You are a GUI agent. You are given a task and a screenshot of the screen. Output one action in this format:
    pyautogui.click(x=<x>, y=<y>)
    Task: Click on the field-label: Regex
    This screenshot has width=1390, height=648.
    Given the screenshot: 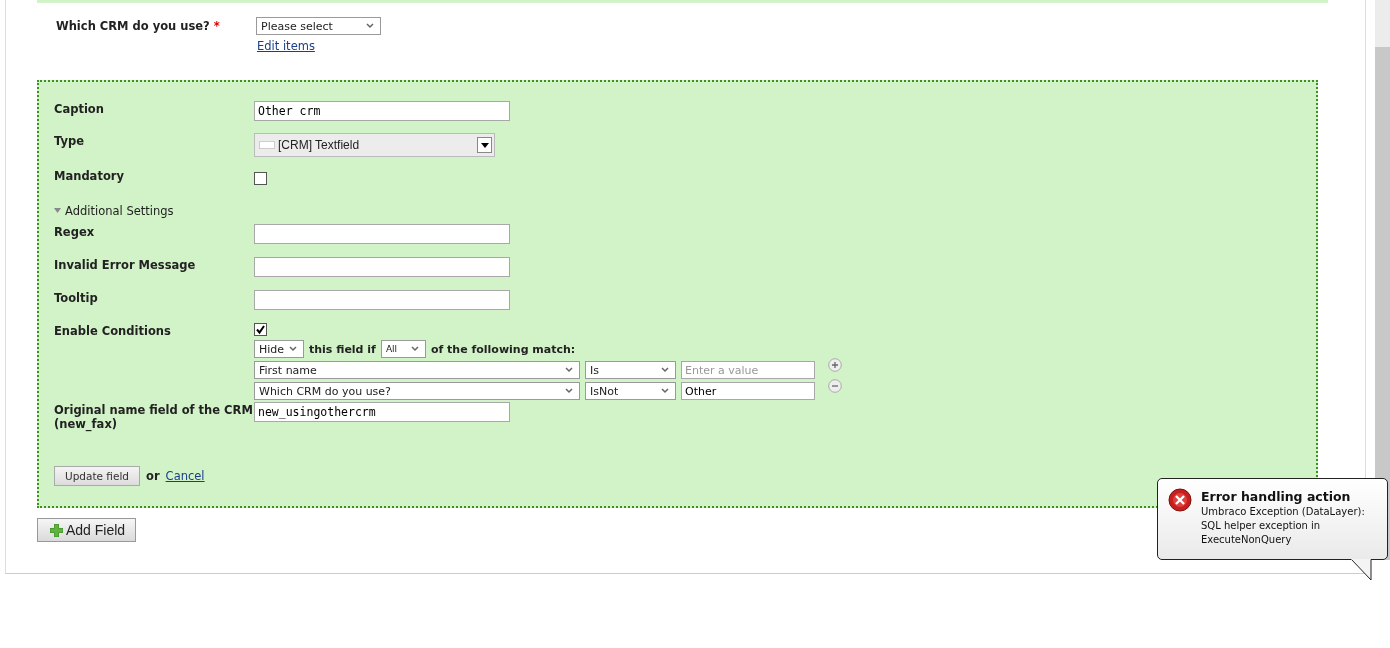 What is the action you would take?
    pyautogui.click(x=75, y=231)
    